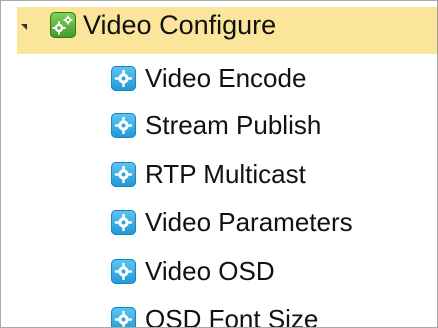 This screenshot has width=438, height=328. I want to click on tree-item-label: Video Encode, so click(226, 78).